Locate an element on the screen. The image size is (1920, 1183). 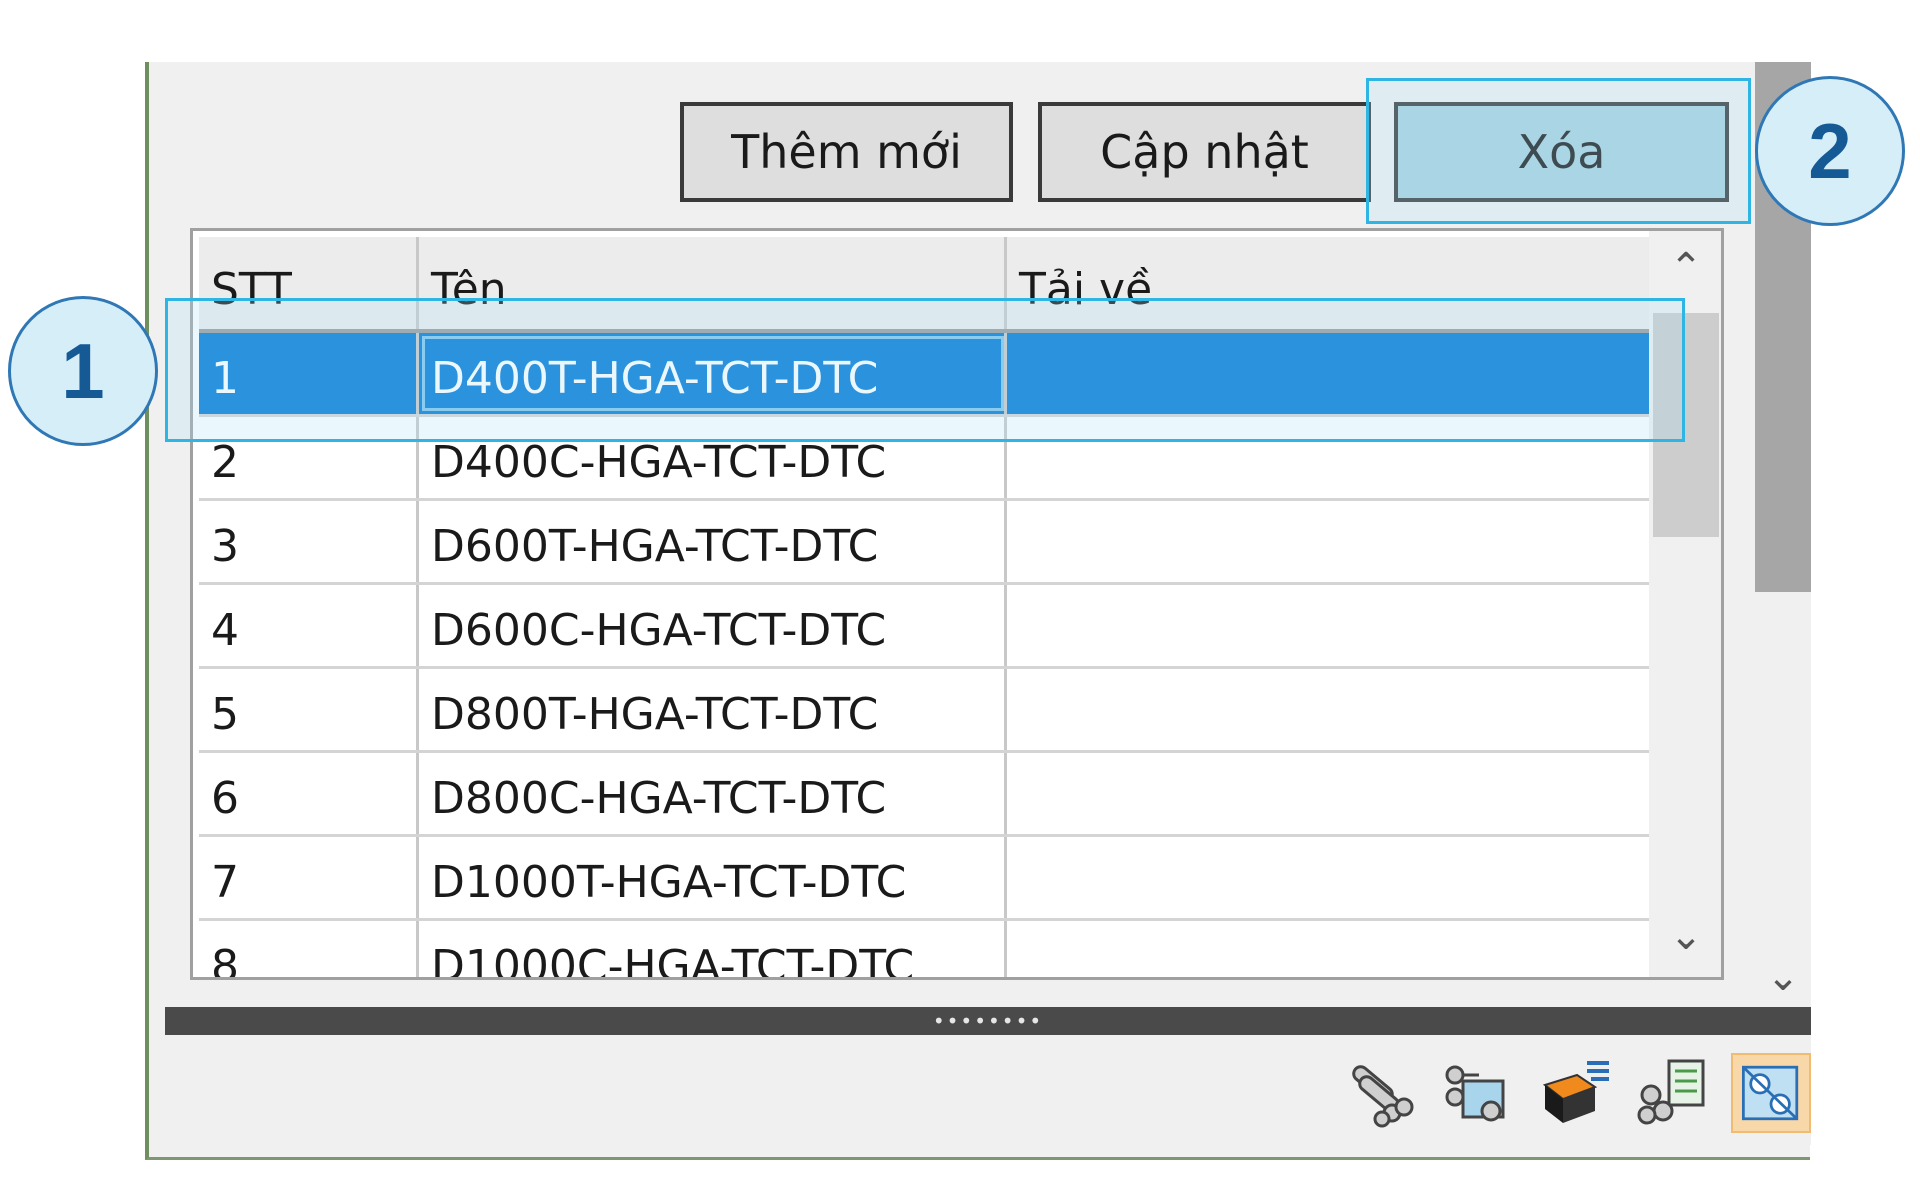
row-stt: 3 is located at coordinates (309, 541).